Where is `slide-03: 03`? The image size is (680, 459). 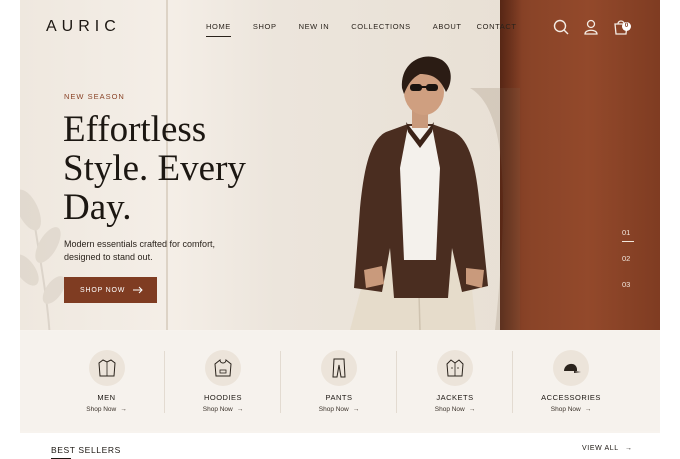 slide-03: 03 is located at coordinates (626, 284).